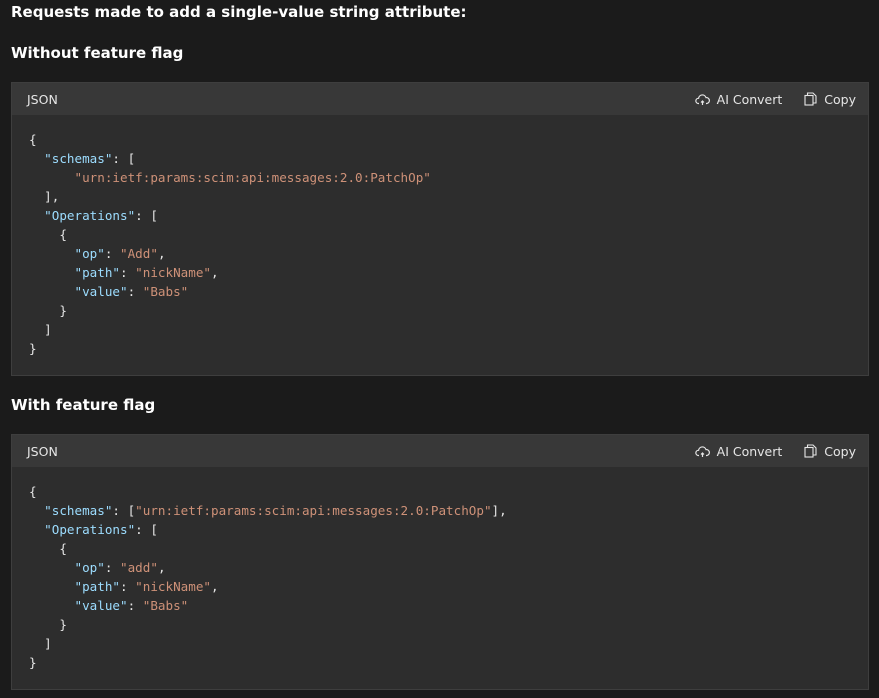 The height and width of the screenshot is (698, 879). Describe the element at coordinates (97, 53) in the screenshot. I see `section-title-without-flag: Without feature flag` at that location.